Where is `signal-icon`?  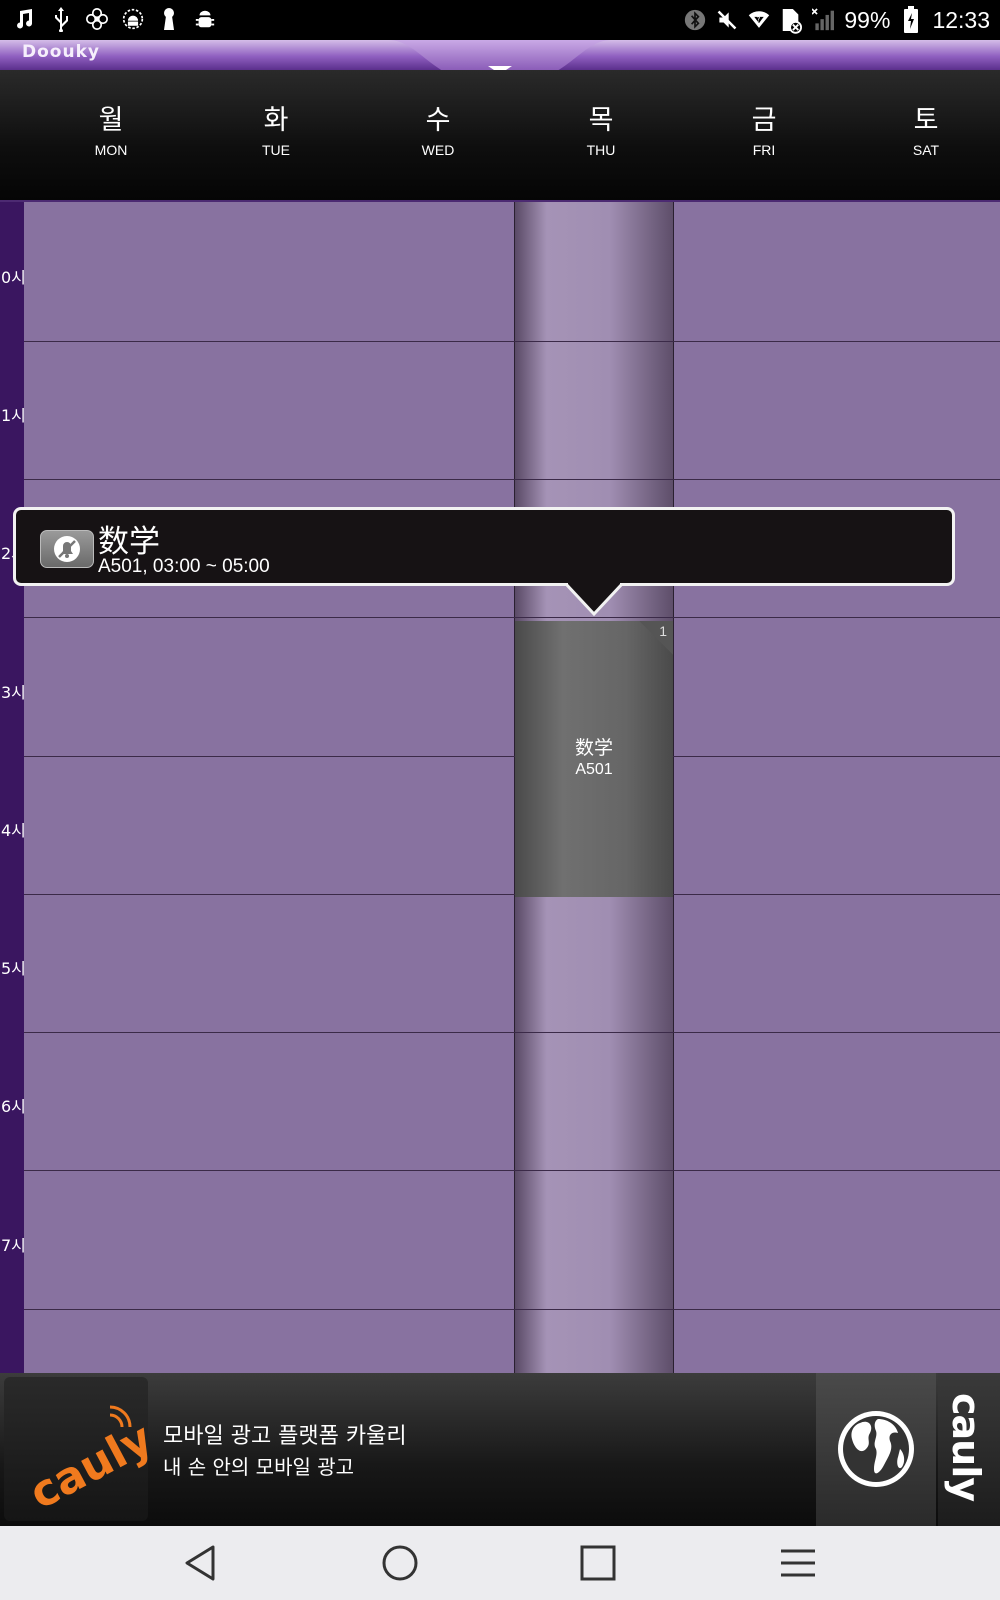
signal-icon is located at coordinates (823, 20).